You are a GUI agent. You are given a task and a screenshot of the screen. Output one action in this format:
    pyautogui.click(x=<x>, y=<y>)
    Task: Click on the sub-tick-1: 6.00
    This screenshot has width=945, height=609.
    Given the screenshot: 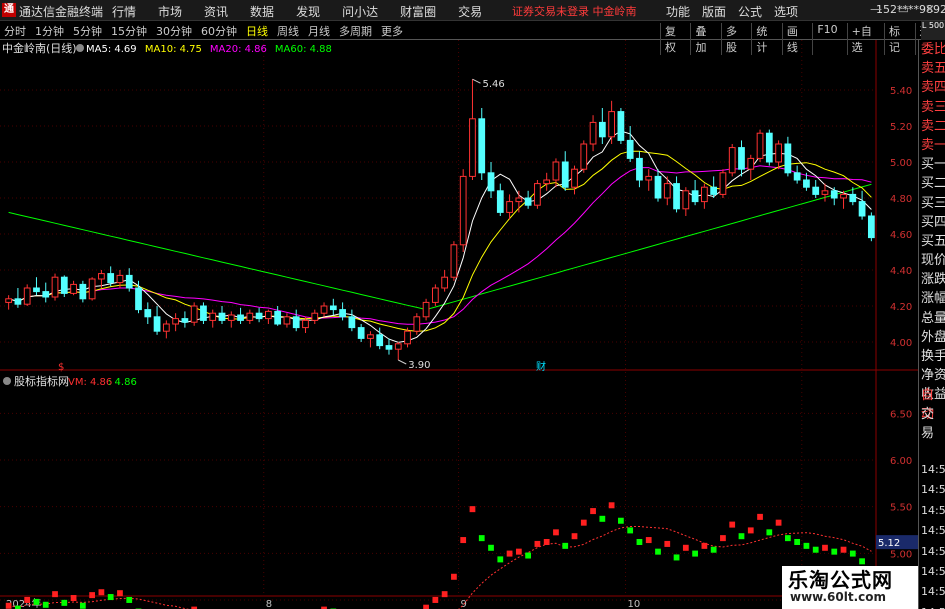 What is the action you would take?
    pyautogui.click(x=901, y=461)
    